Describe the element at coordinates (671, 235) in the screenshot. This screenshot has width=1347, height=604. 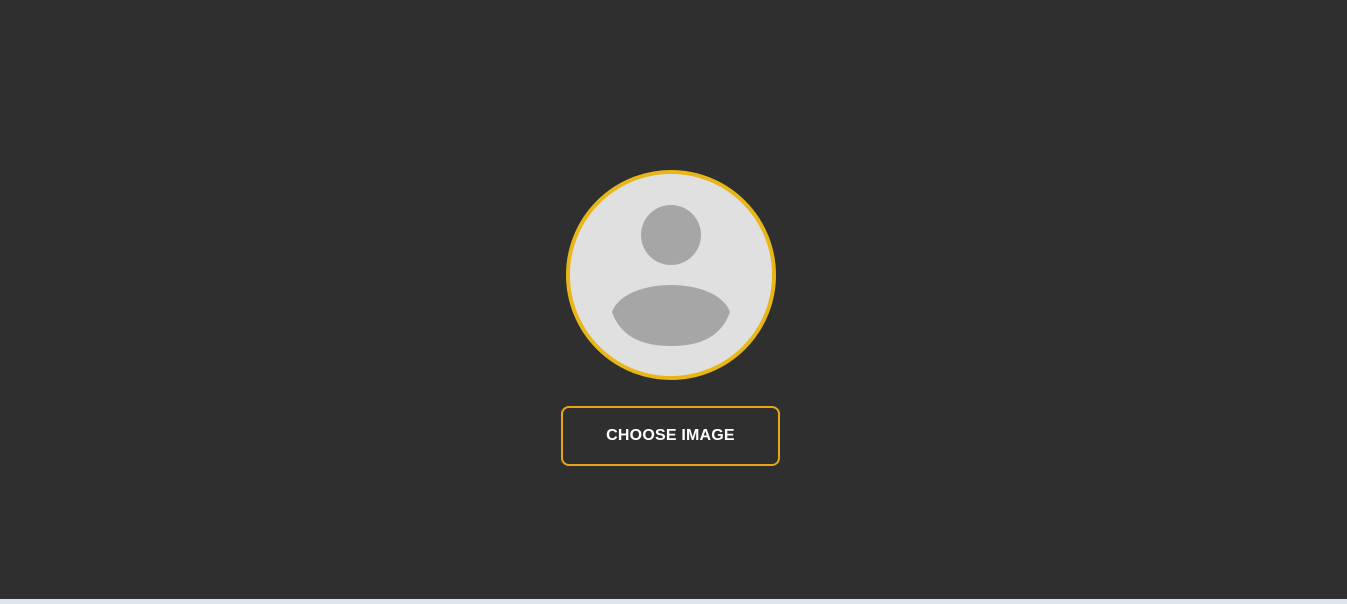
I see `avatar-head-shape` at that location.